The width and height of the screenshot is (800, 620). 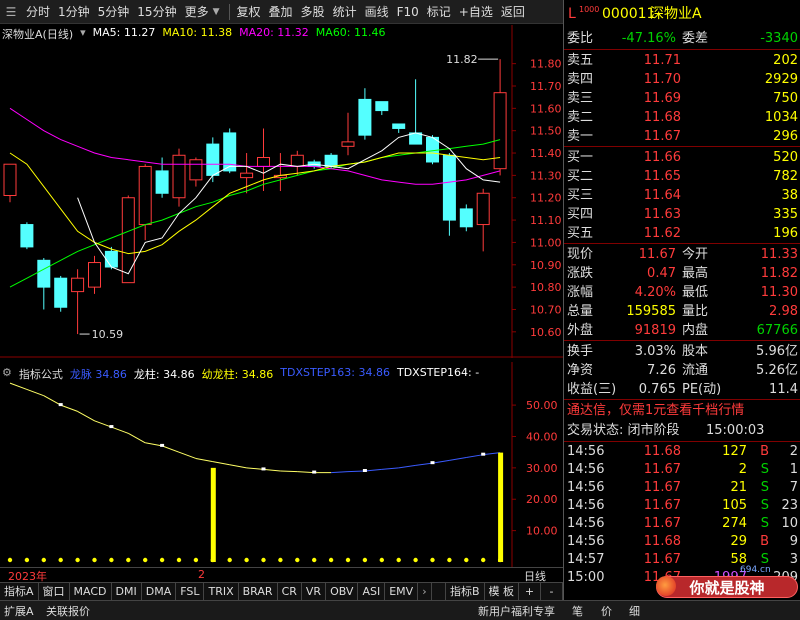 What do you see at coordinates (586, 523) in the screenshot?
I see `tick-time: 14:56` at bounding box center [586, 523].